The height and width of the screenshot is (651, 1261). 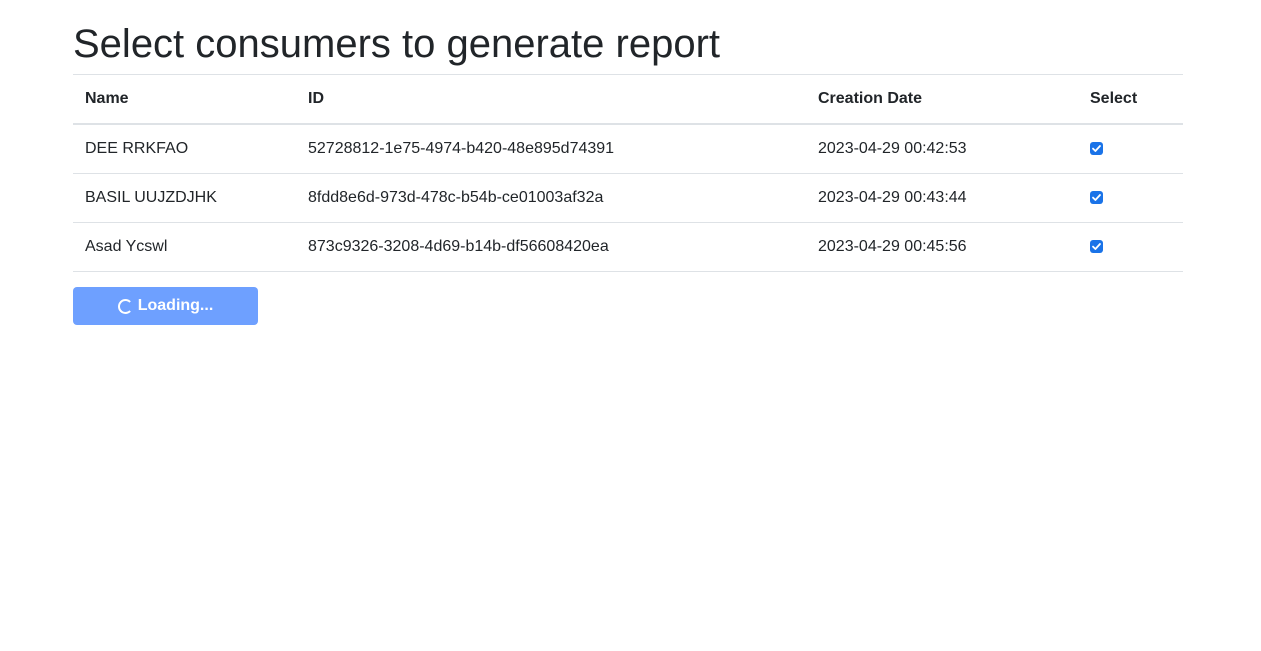 I want to click on consumer-creation-date: 2023-04-29 00:43:44, so click(x=892, y=197).